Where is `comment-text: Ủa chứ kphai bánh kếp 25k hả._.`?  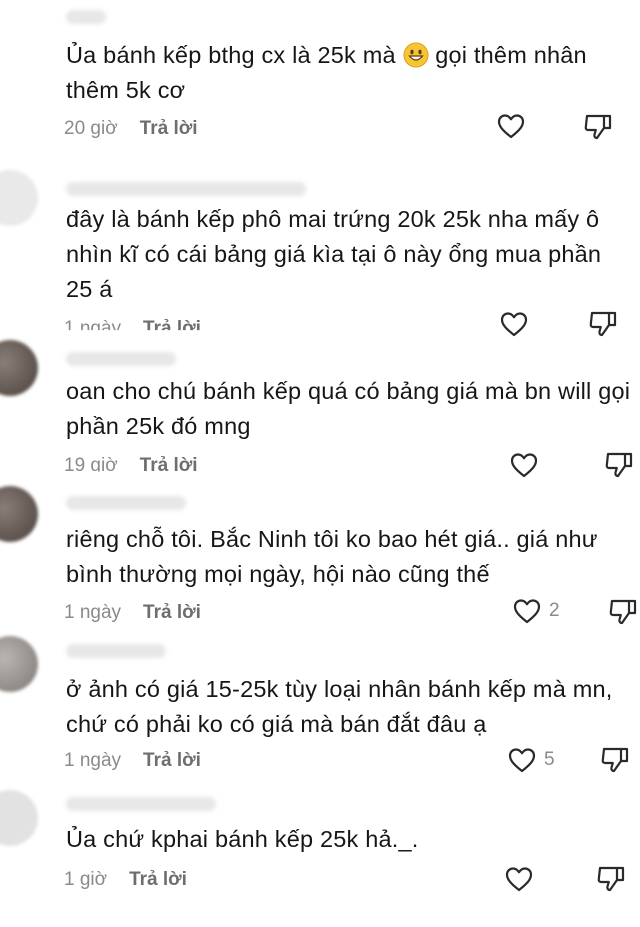 comment-text: Ủa chứ kphai bánh kếp 25k hả._. is located at coordinates (242, 839).